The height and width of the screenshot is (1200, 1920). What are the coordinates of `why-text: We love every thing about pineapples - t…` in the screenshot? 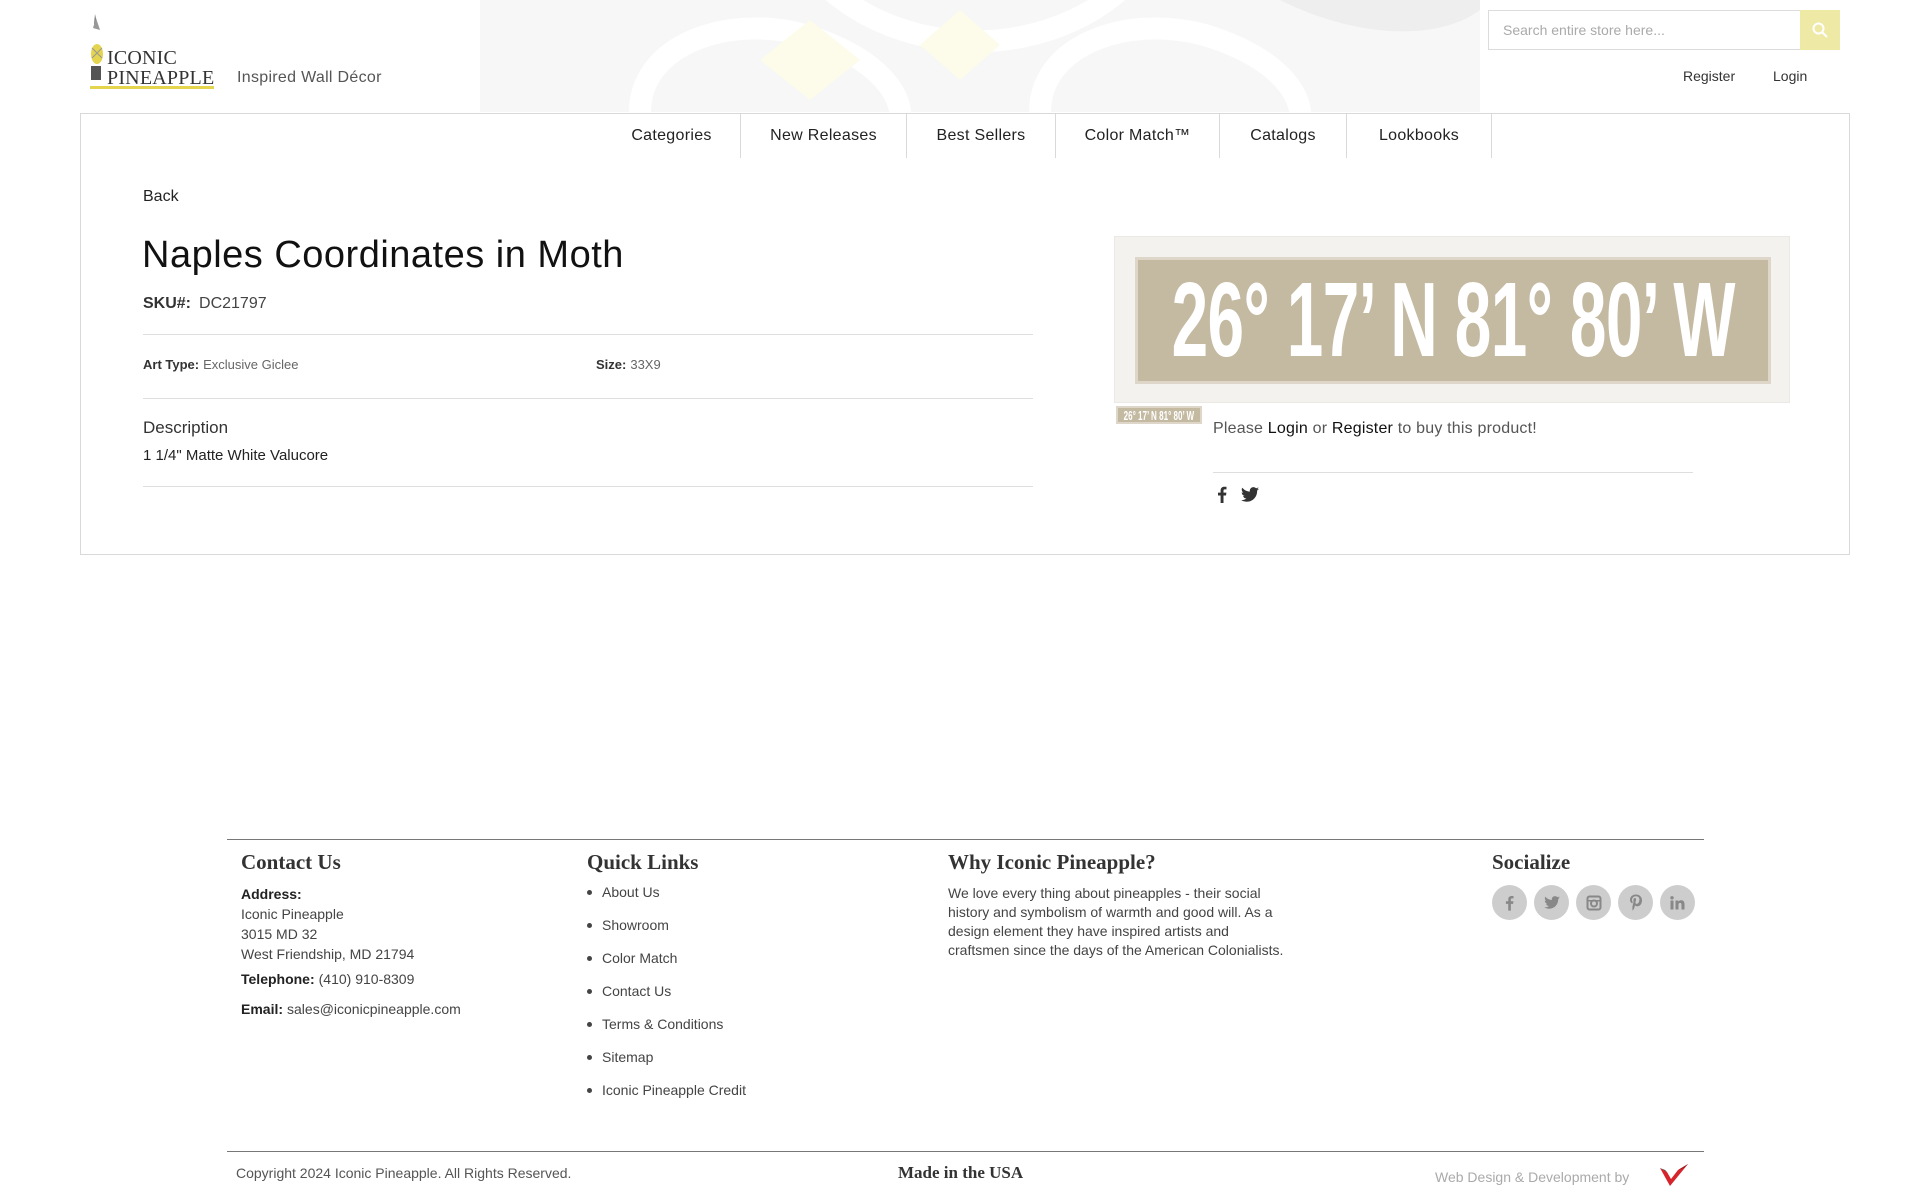 It's located at (1116, 921).